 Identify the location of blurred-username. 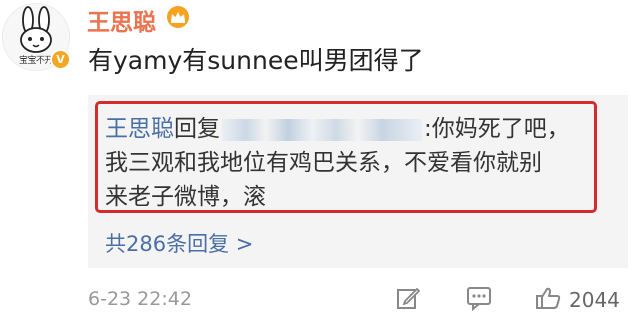
(322, 129).